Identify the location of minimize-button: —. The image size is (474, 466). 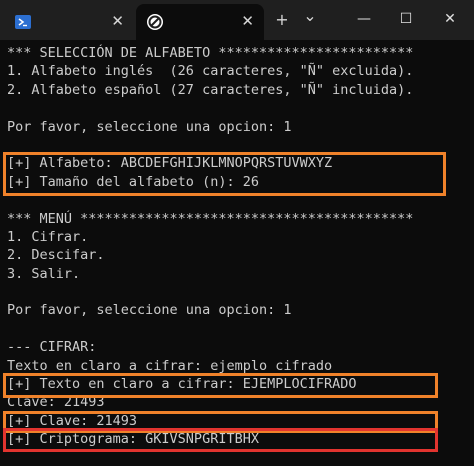
(364, 19).